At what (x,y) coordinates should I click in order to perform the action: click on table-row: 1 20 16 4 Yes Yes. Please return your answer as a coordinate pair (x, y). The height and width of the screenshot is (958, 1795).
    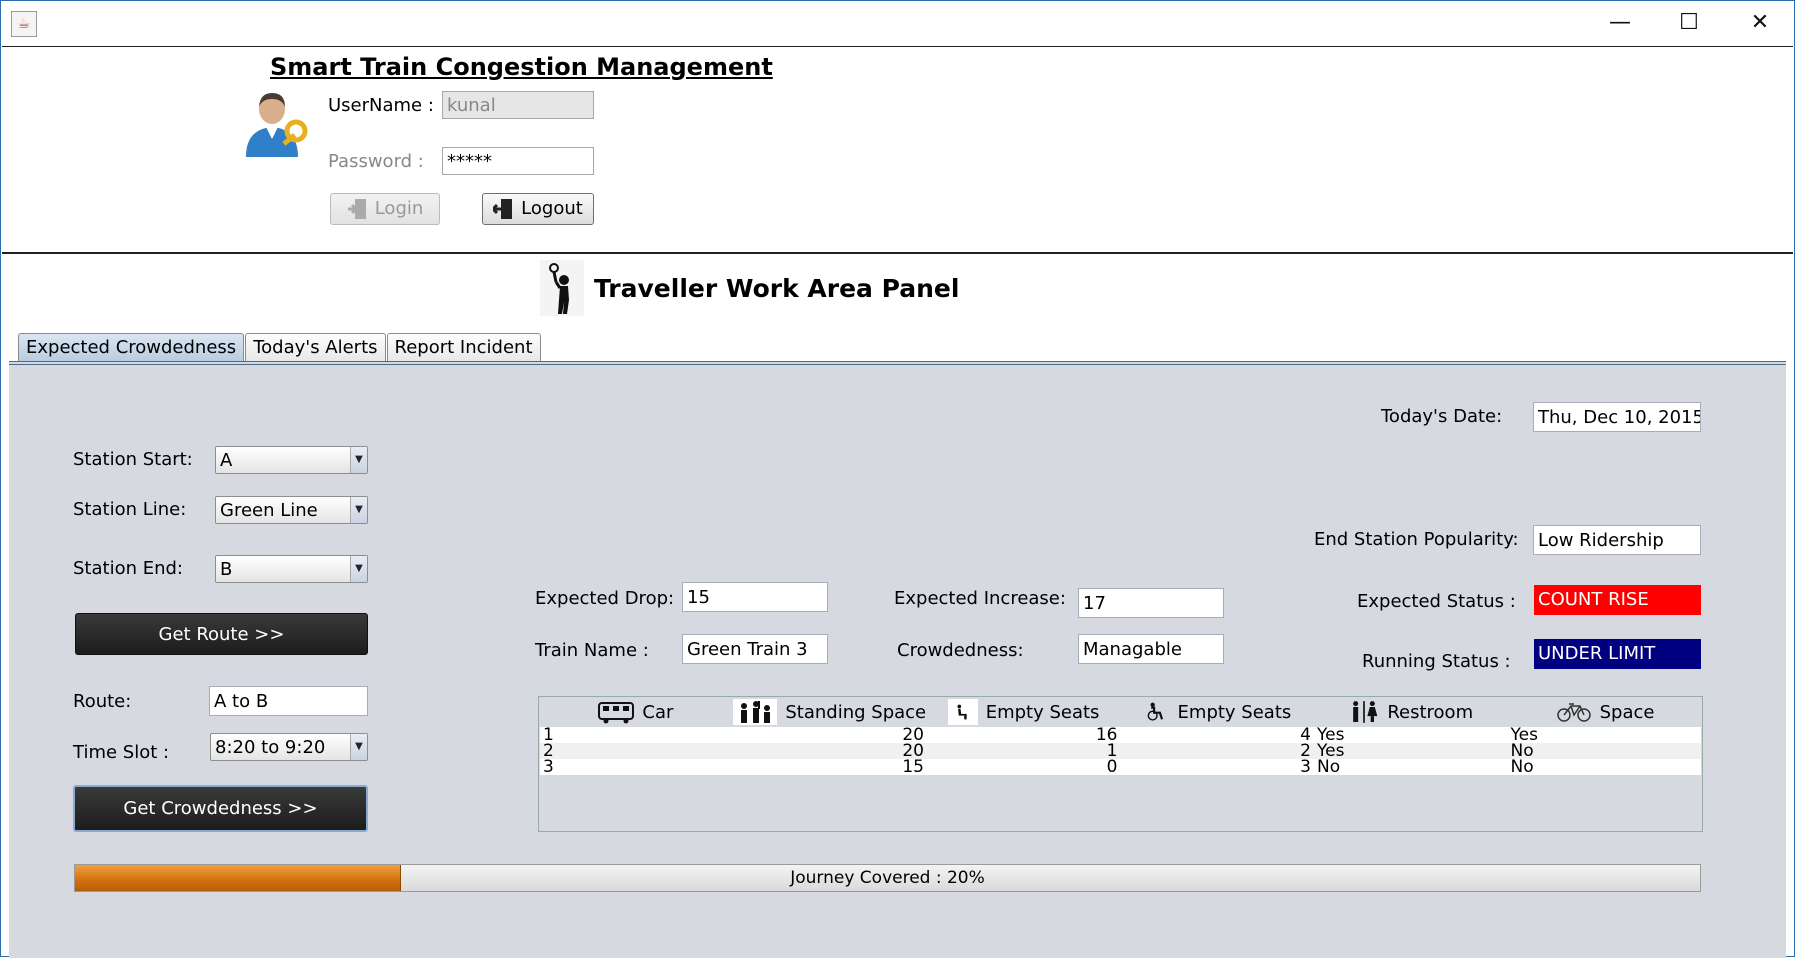
    Looking at the image, I should click on (1120, 735).